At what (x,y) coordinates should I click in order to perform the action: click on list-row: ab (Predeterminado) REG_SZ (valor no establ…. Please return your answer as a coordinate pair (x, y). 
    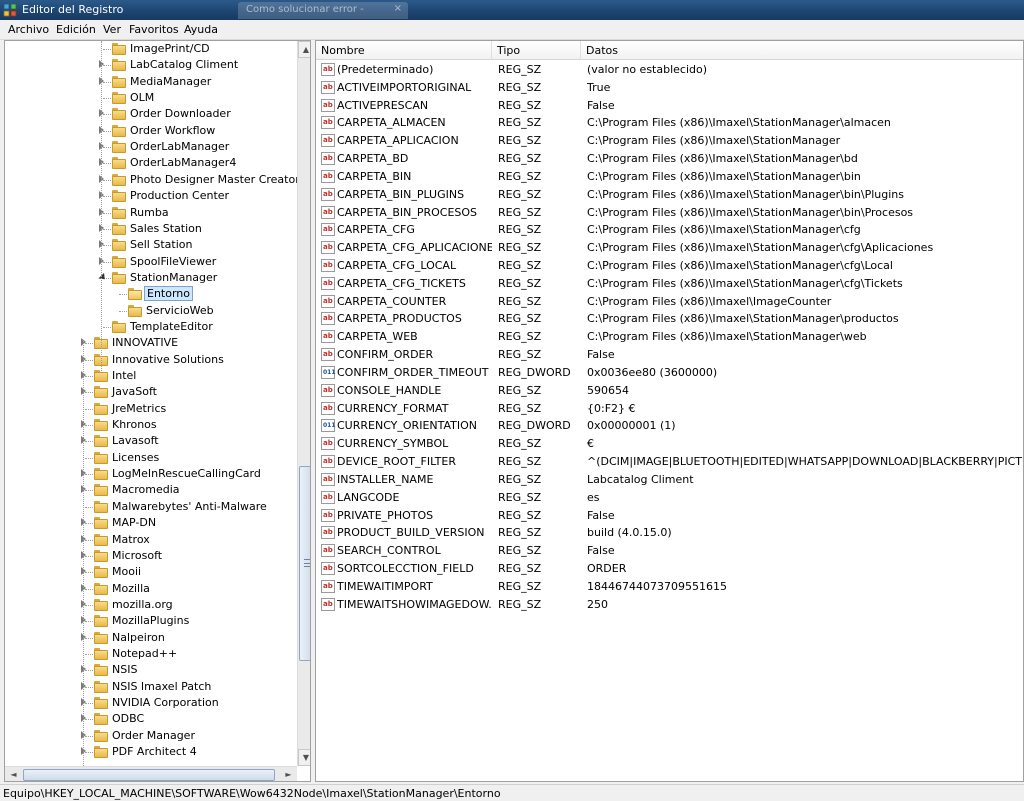
    Looking at the image, I should click on (669, 70).